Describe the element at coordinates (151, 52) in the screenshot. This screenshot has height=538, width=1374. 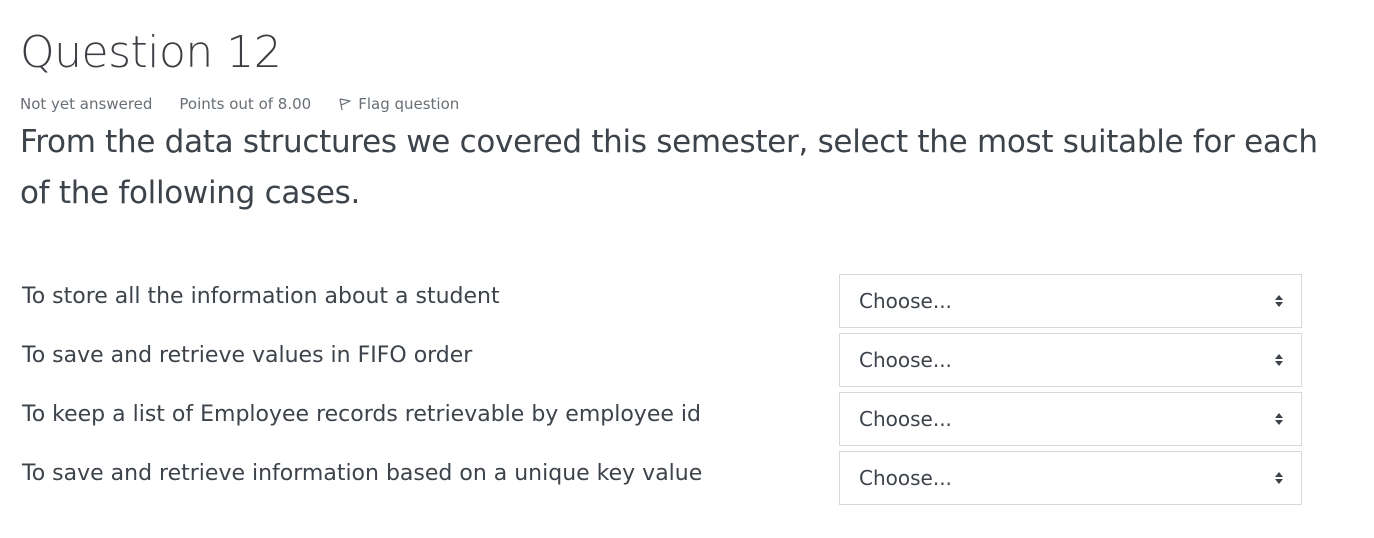
I see `question-title: Question 12` at that location.